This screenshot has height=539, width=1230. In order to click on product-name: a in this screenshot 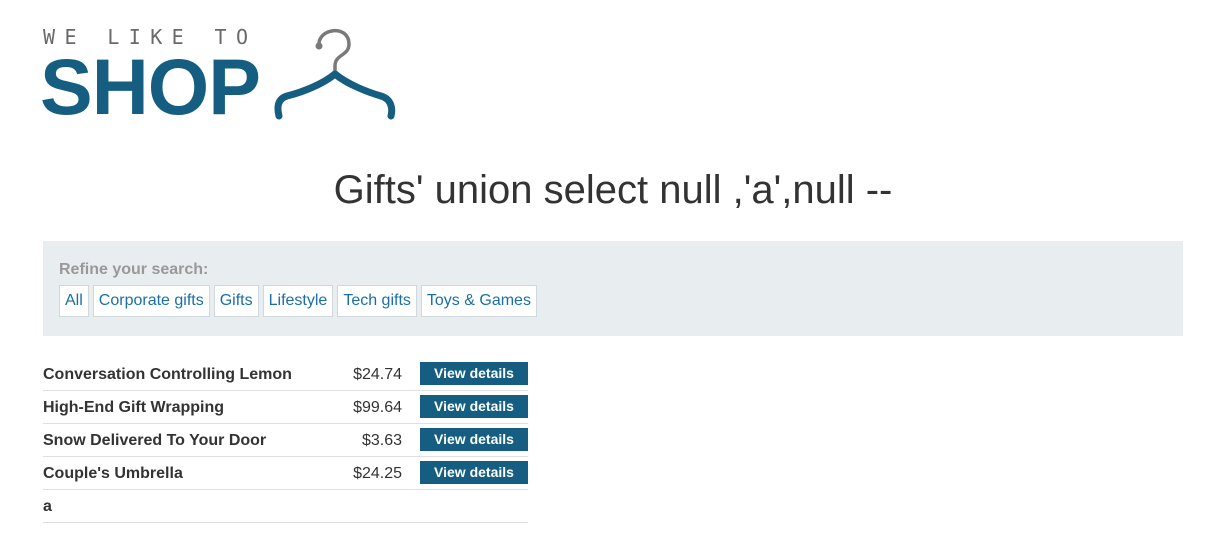, I will do `click(47, 506)`.